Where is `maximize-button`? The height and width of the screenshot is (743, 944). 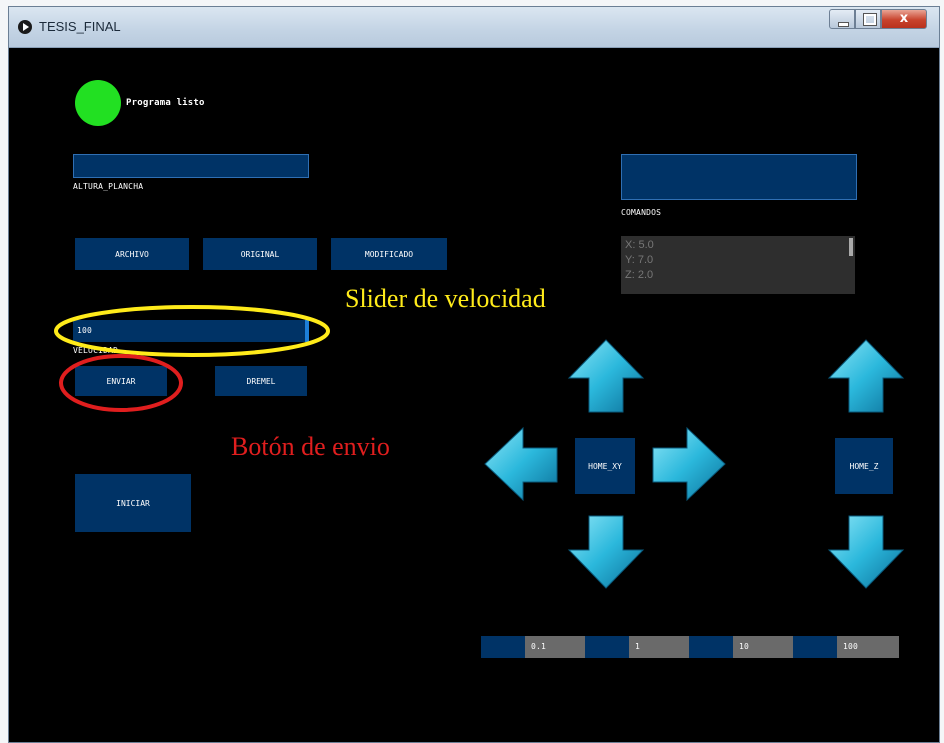 maximize-button is located at coordinates (868, 19).